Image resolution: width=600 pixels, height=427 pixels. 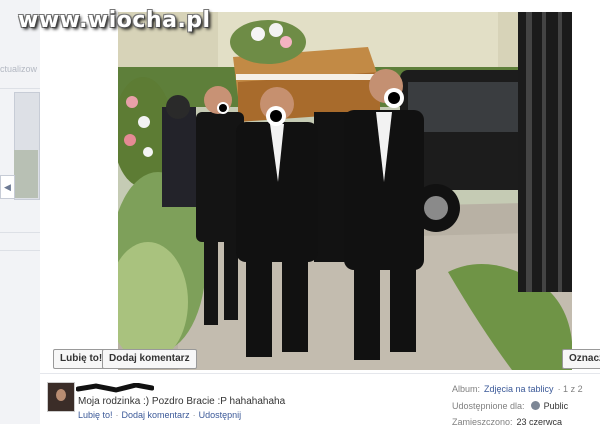 I want to click on photo-pager: · 1 z 2, so click(x=570, y=389).